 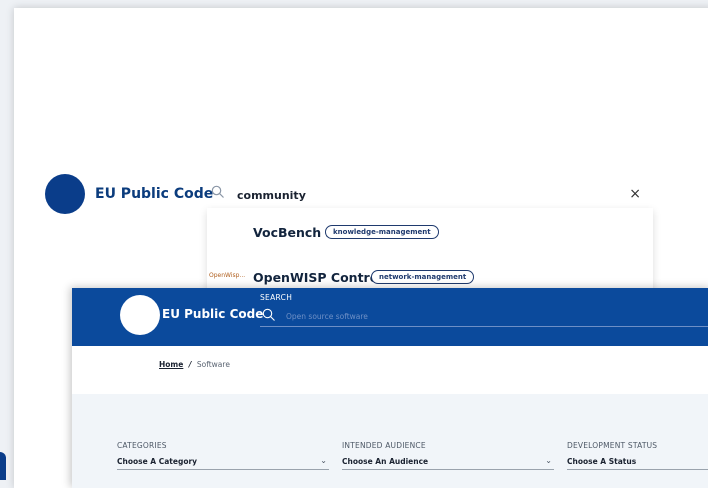 What do you see at coordinates (157, 461) in the screenshot?
I see `select-value: Choose A Category` at bounding box center [157, 461].